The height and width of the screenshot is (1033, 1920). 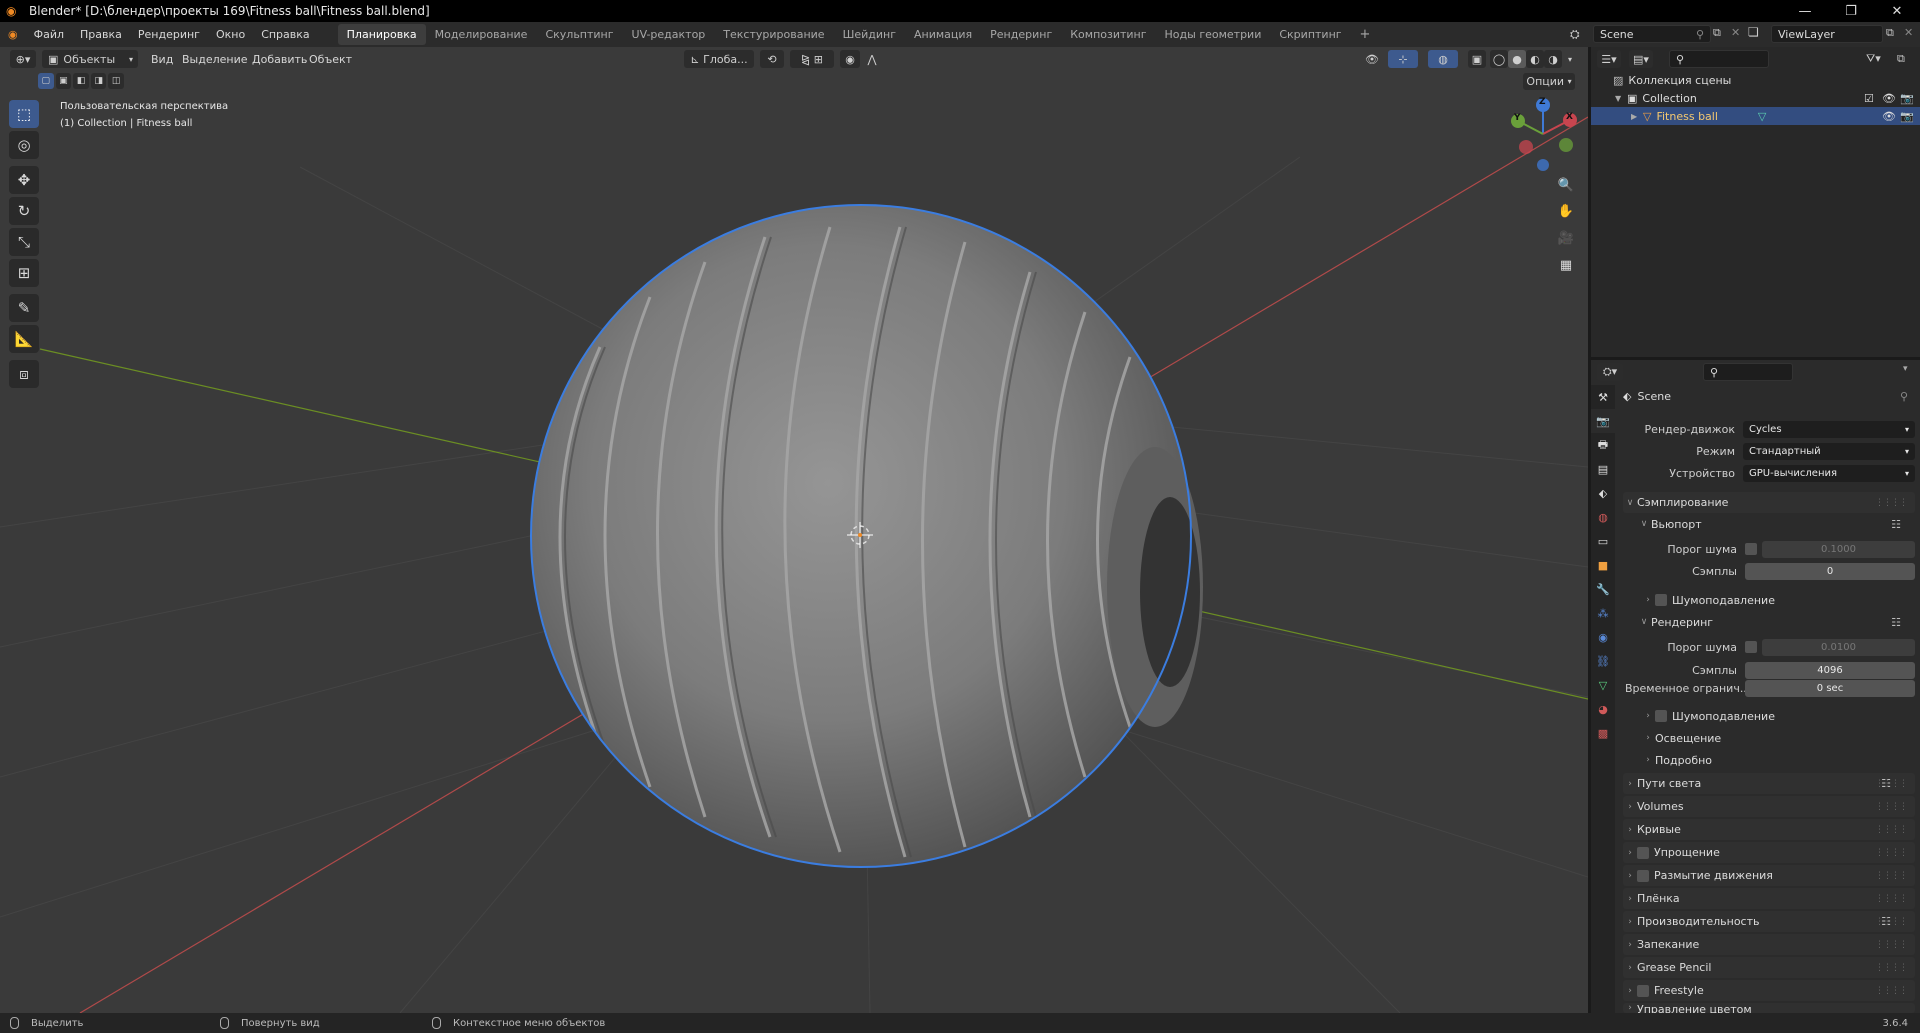 What do you see at coordinates (1603, 397) in the screenshot?
I see `tool-tab-icon: ⚒` at bounding box center [1603, 397].